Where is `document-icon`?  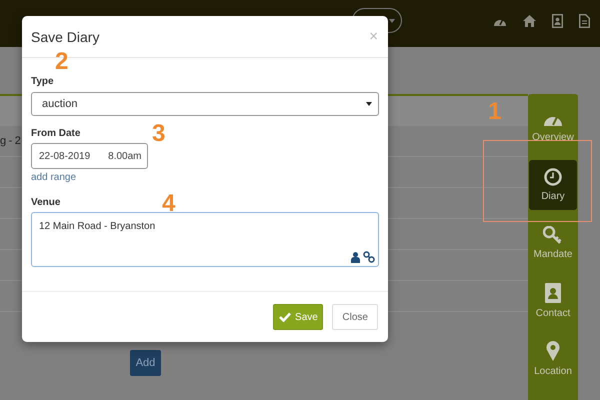
document-icon is located at coordinates (584, 21).